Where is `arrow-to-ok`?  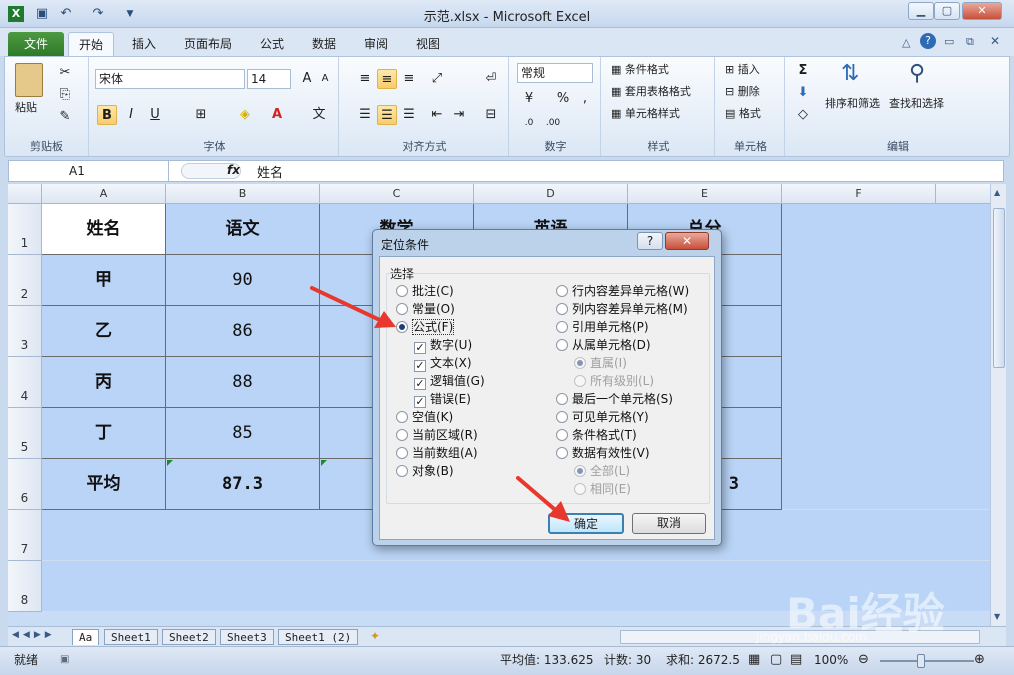 arrow-to-ok is located at coordinates (543, 499).